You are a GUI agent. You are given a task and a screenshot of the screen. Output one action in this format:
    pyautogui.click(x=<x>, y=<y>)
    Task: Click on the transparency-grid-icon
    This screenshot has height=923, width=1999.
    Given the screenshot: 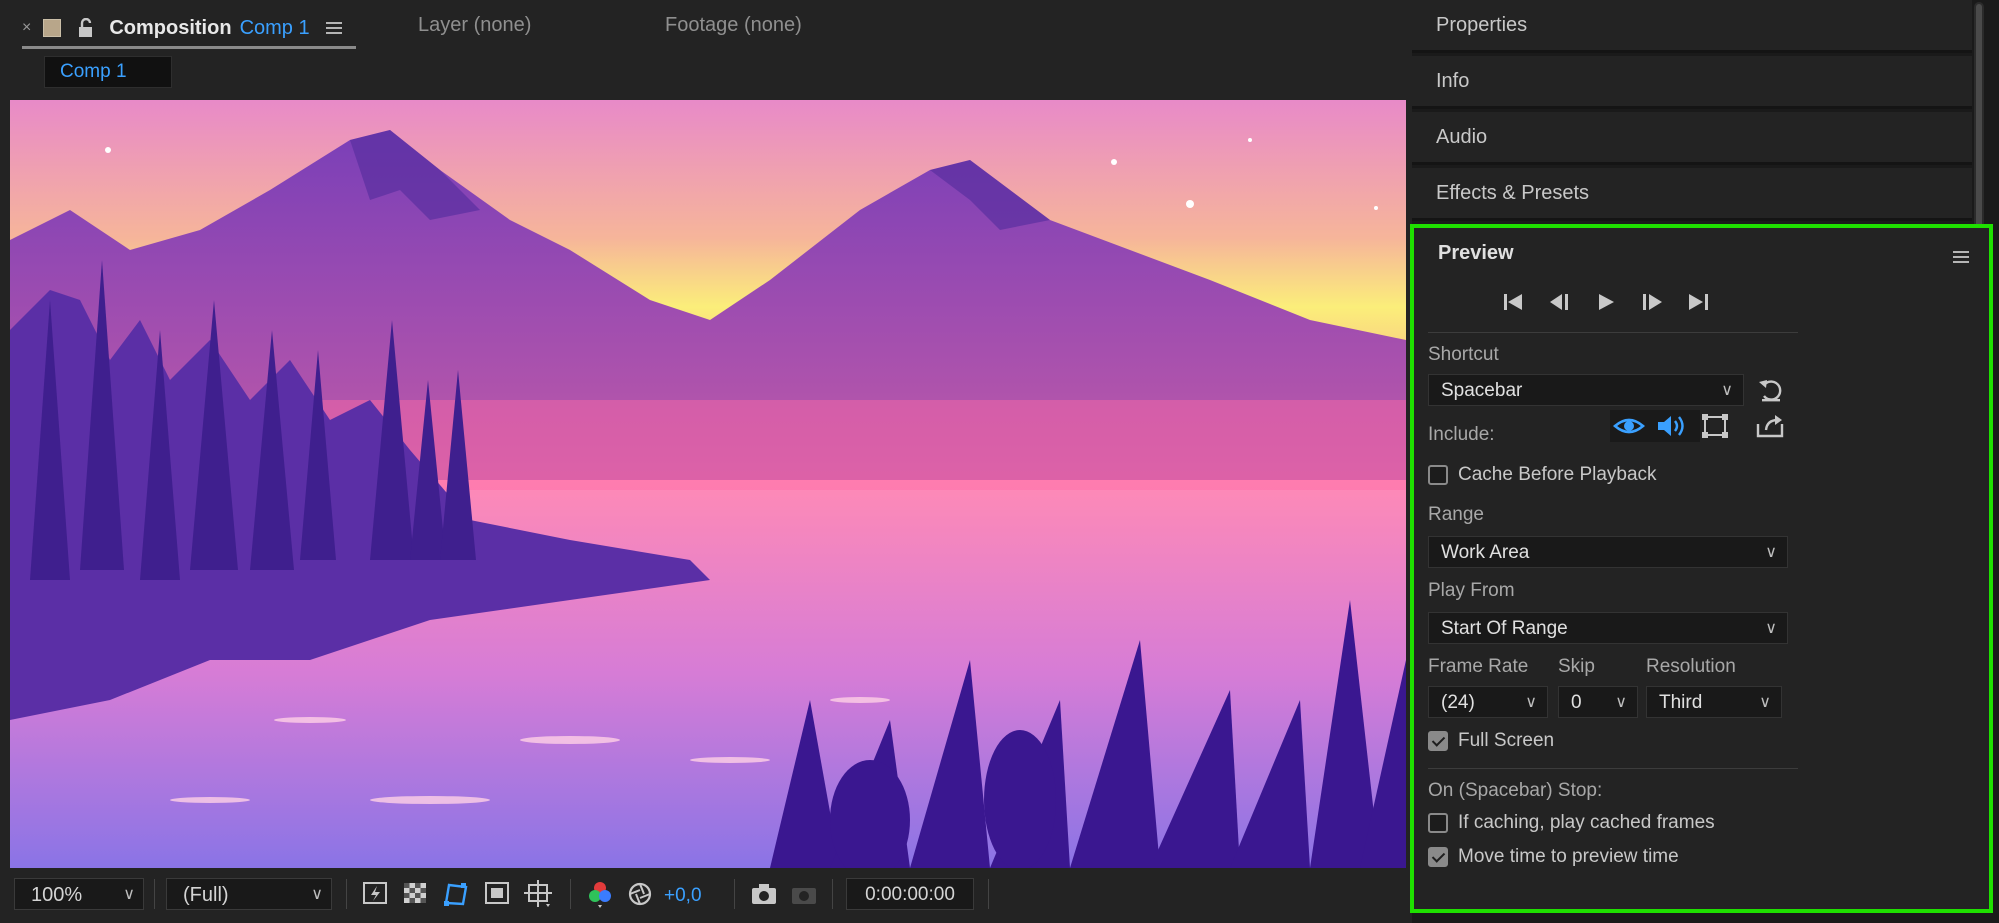 What is the action you would take?
    pyautogui.click(x=416, y=894)
    